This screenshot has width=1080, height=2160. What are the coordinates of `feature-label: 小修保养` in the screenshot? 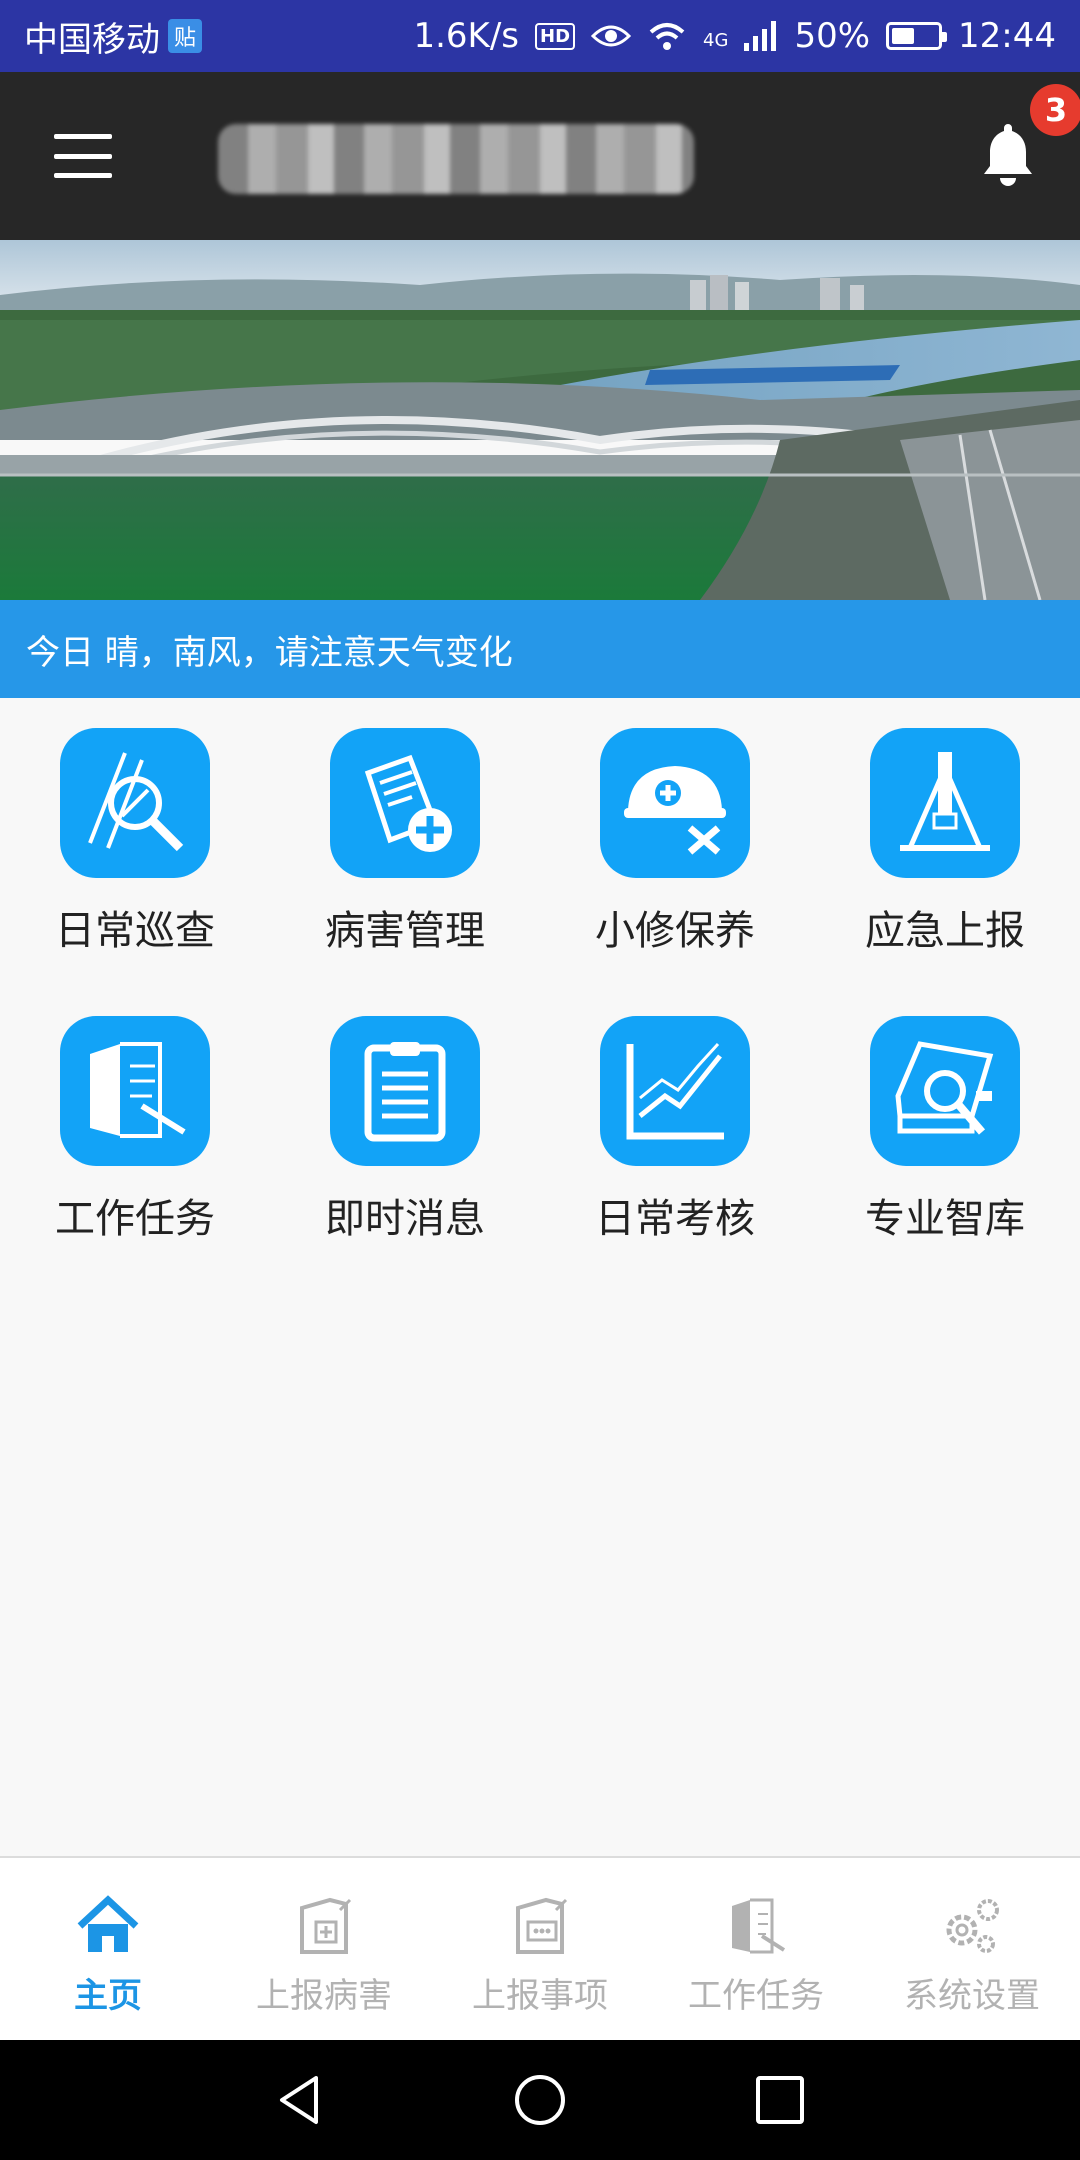 It's located at (675, 931).